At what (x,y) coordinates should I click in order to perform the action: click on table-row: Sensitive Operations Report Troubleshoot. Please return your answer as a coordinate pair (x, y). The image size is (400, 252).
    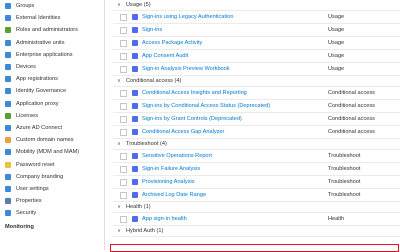
    Looking at the image, I should click on (256, 156).